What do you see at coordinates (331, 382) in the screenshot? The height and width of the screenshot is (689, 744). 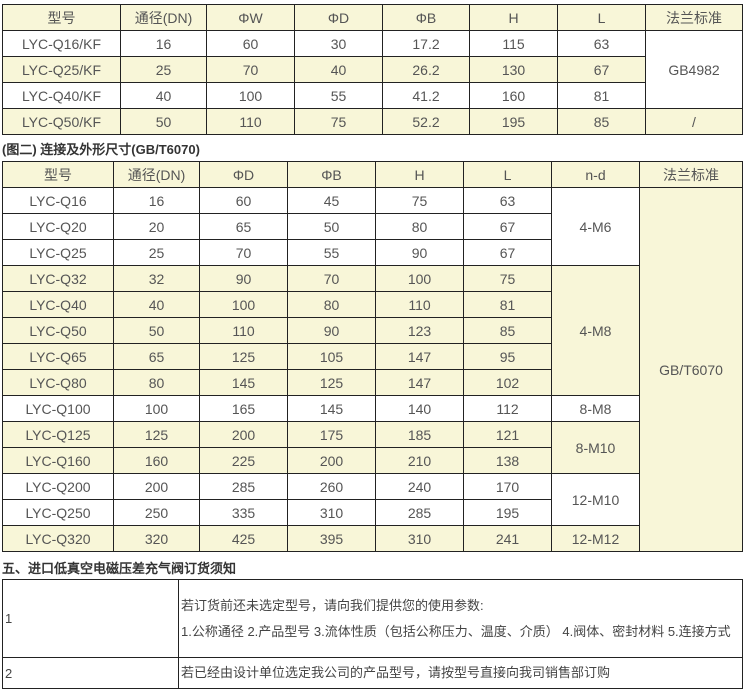 I see `b-cell: 125` at bounding box center [331, 382].